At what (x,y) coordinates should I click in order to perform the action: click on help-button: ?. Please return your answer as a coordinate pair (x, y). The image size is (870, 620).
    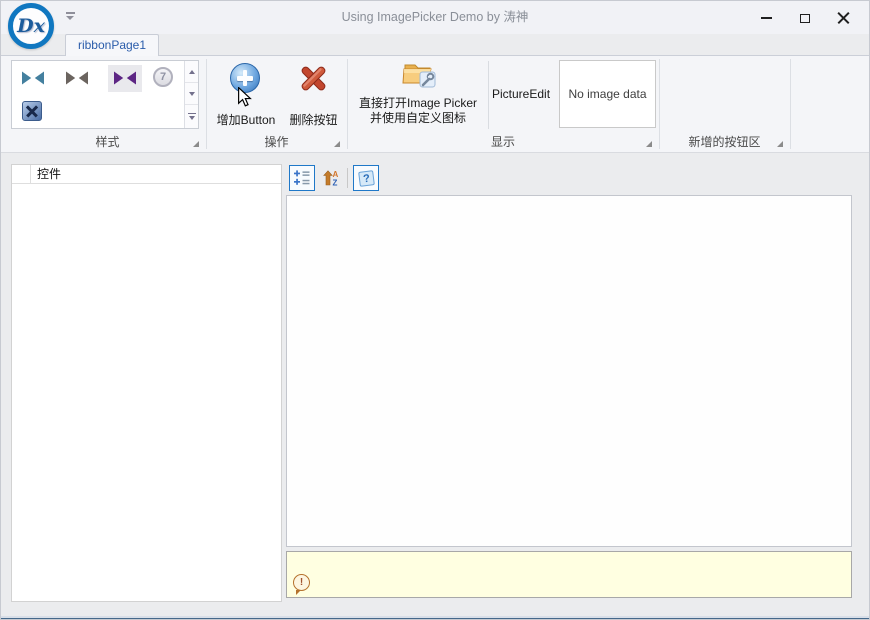
    Looking at the image, I should click on (366, 178).